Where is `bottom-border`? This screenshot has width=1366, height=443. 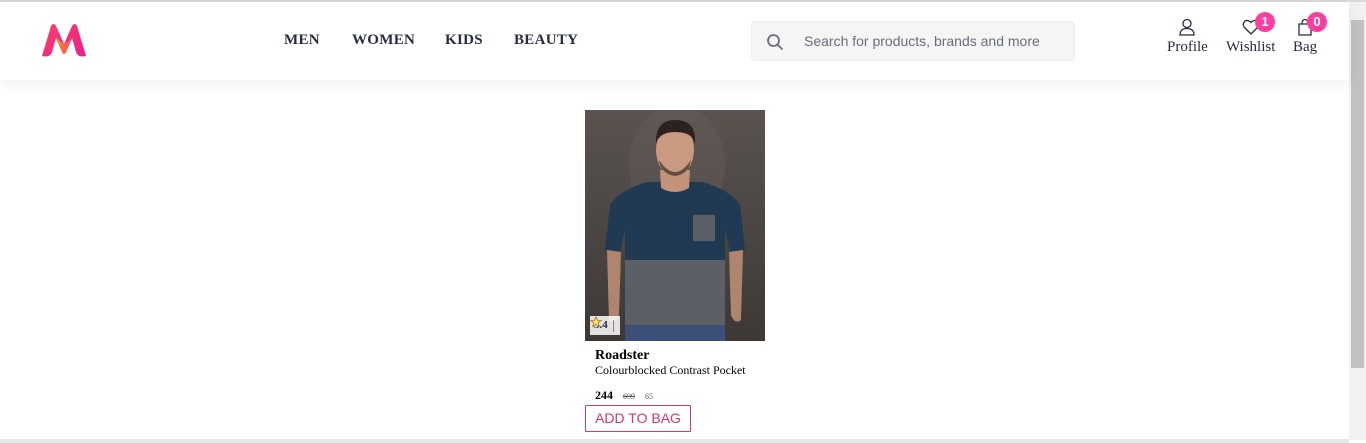 bottom-border is located at coordinates (674, 441).